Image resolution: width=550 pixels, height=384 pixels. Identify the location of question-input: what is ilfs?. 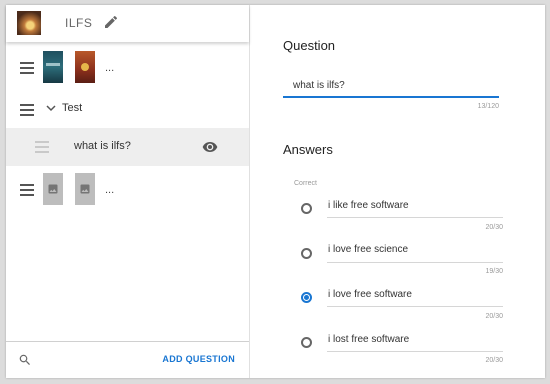
(319, 85).